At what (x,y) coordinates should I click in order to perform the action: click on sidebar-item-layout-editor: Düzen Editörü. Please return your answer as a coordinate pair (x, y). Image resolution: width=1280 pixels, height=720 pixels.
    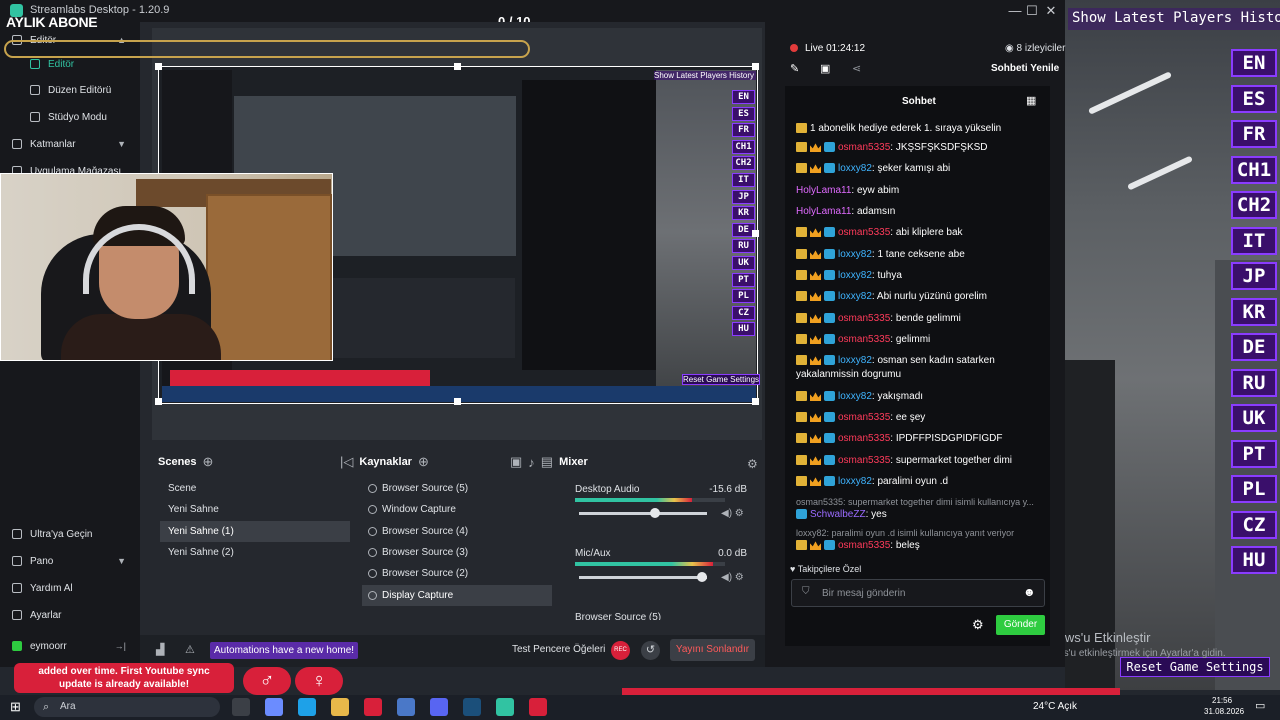
    Looking at the image, I should click on (70, 90).